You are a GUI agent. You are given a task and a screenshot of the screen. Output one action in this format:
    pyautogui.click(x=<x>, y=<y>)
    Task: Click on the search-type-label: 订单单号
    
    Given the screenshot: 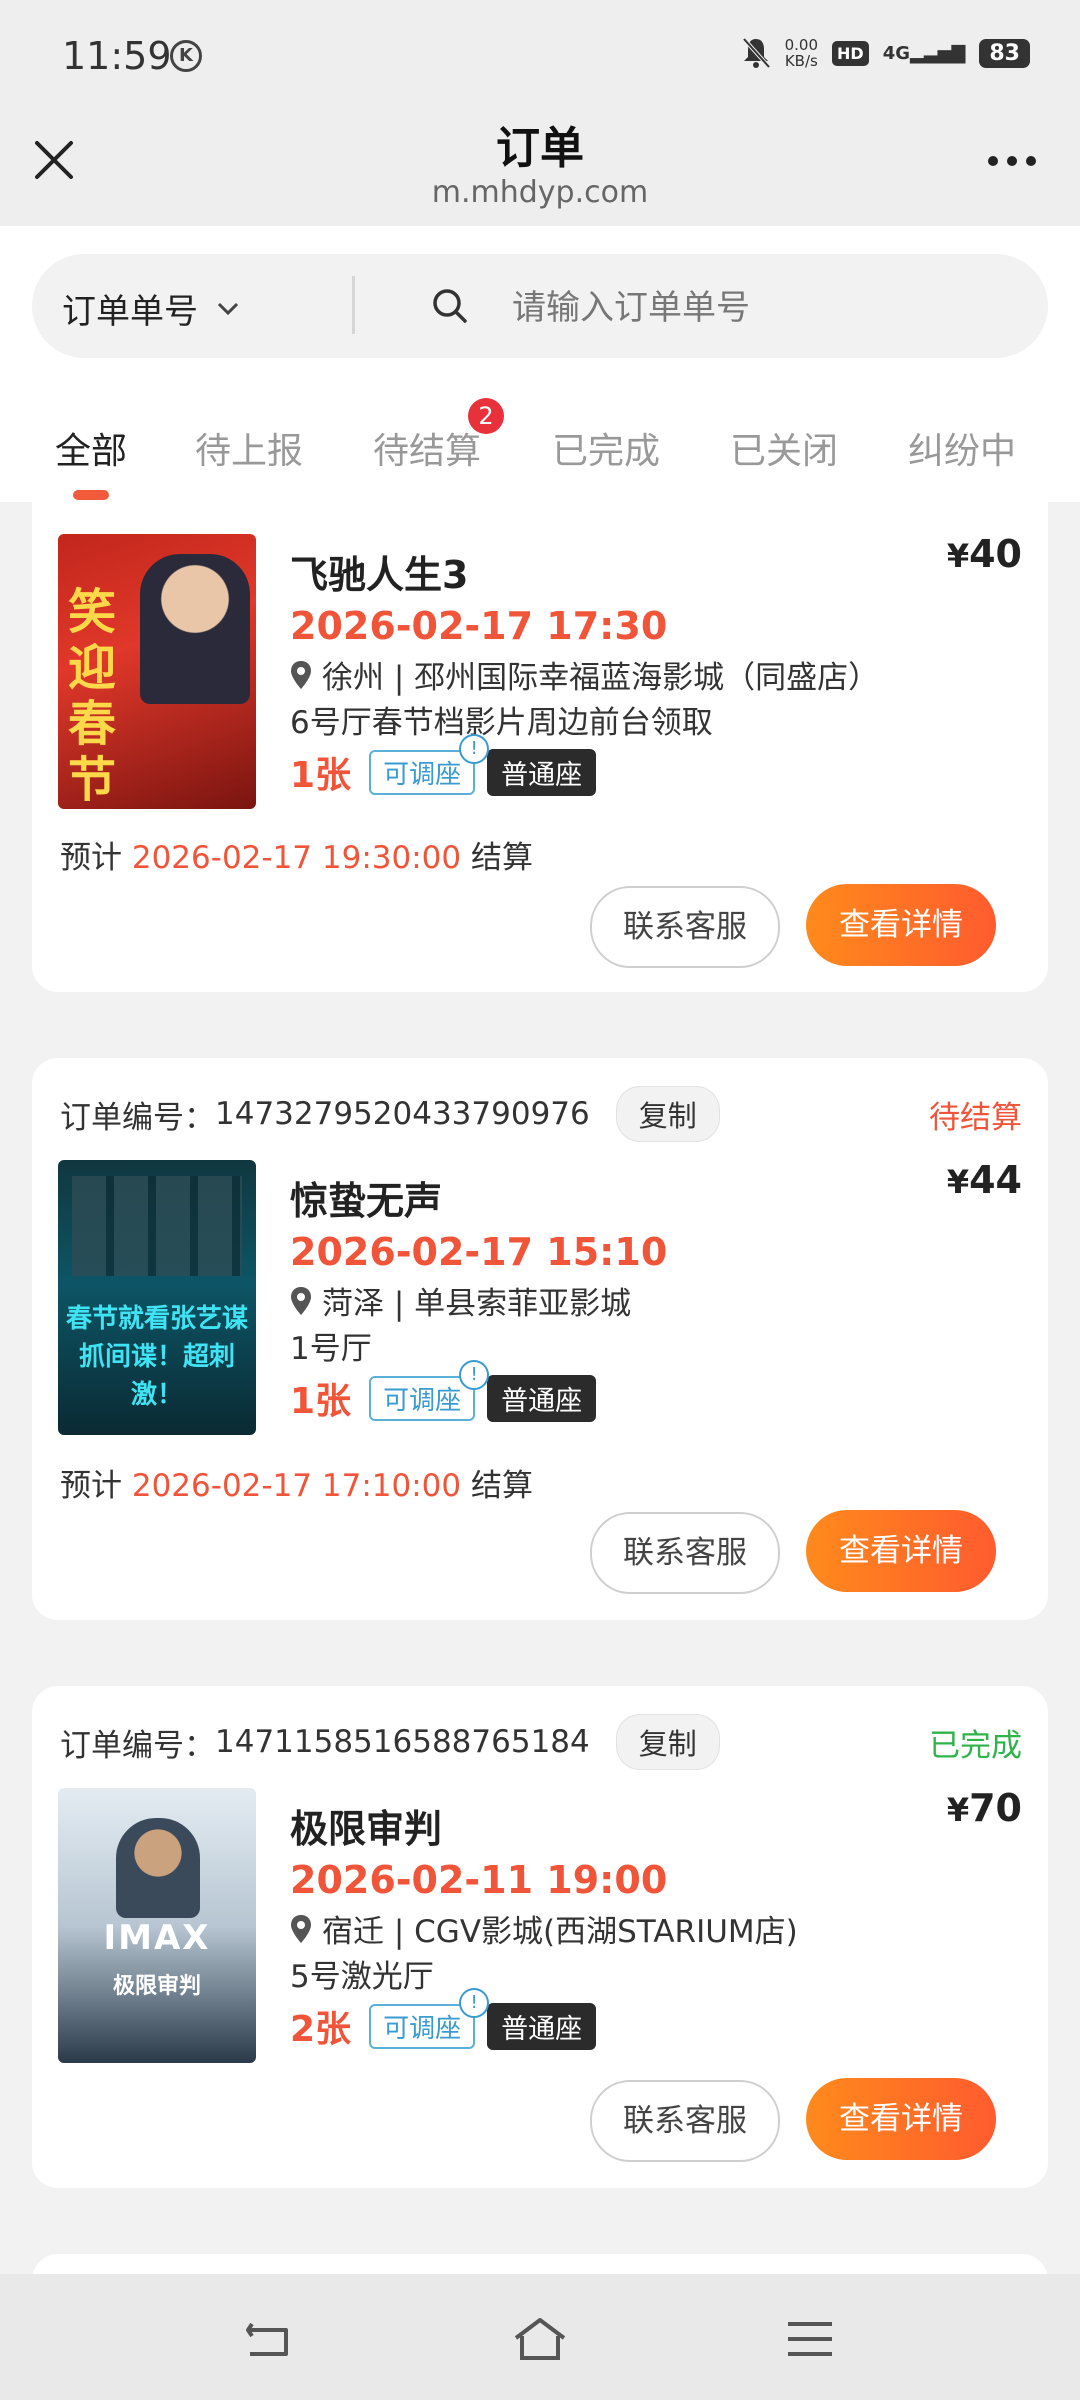 What is the action you would take?
    pyautogui.click(x=130, y=312)
    